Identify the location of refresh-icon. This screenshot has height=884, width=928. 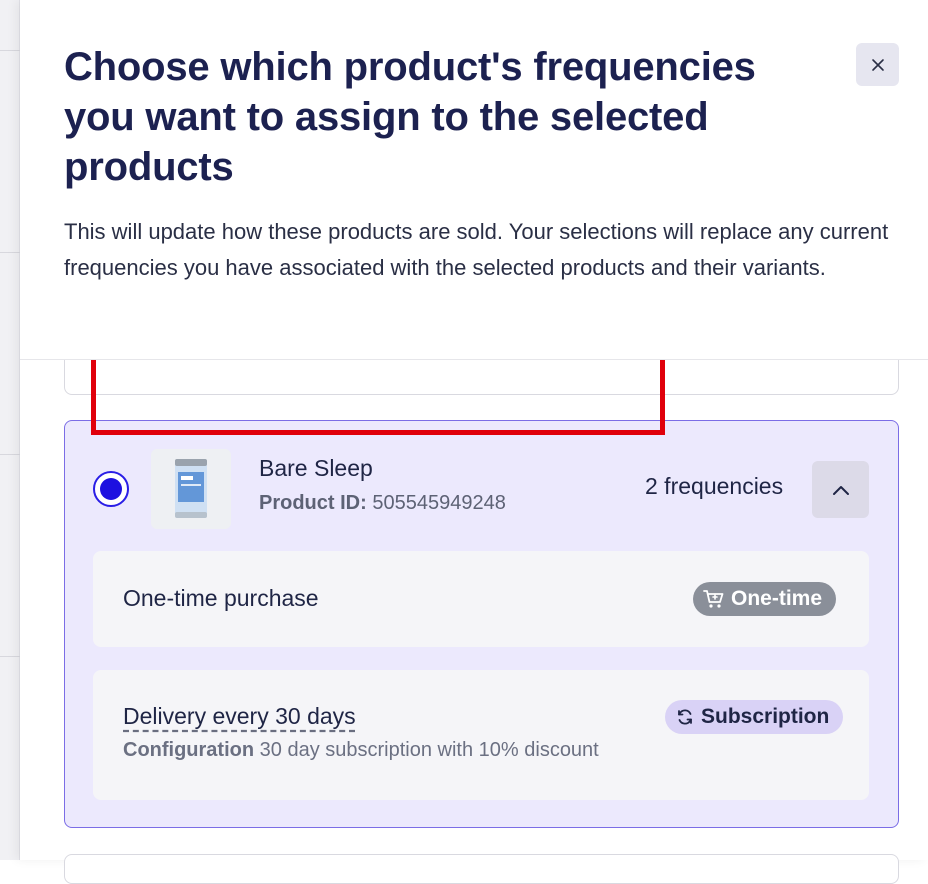
(685, 717).